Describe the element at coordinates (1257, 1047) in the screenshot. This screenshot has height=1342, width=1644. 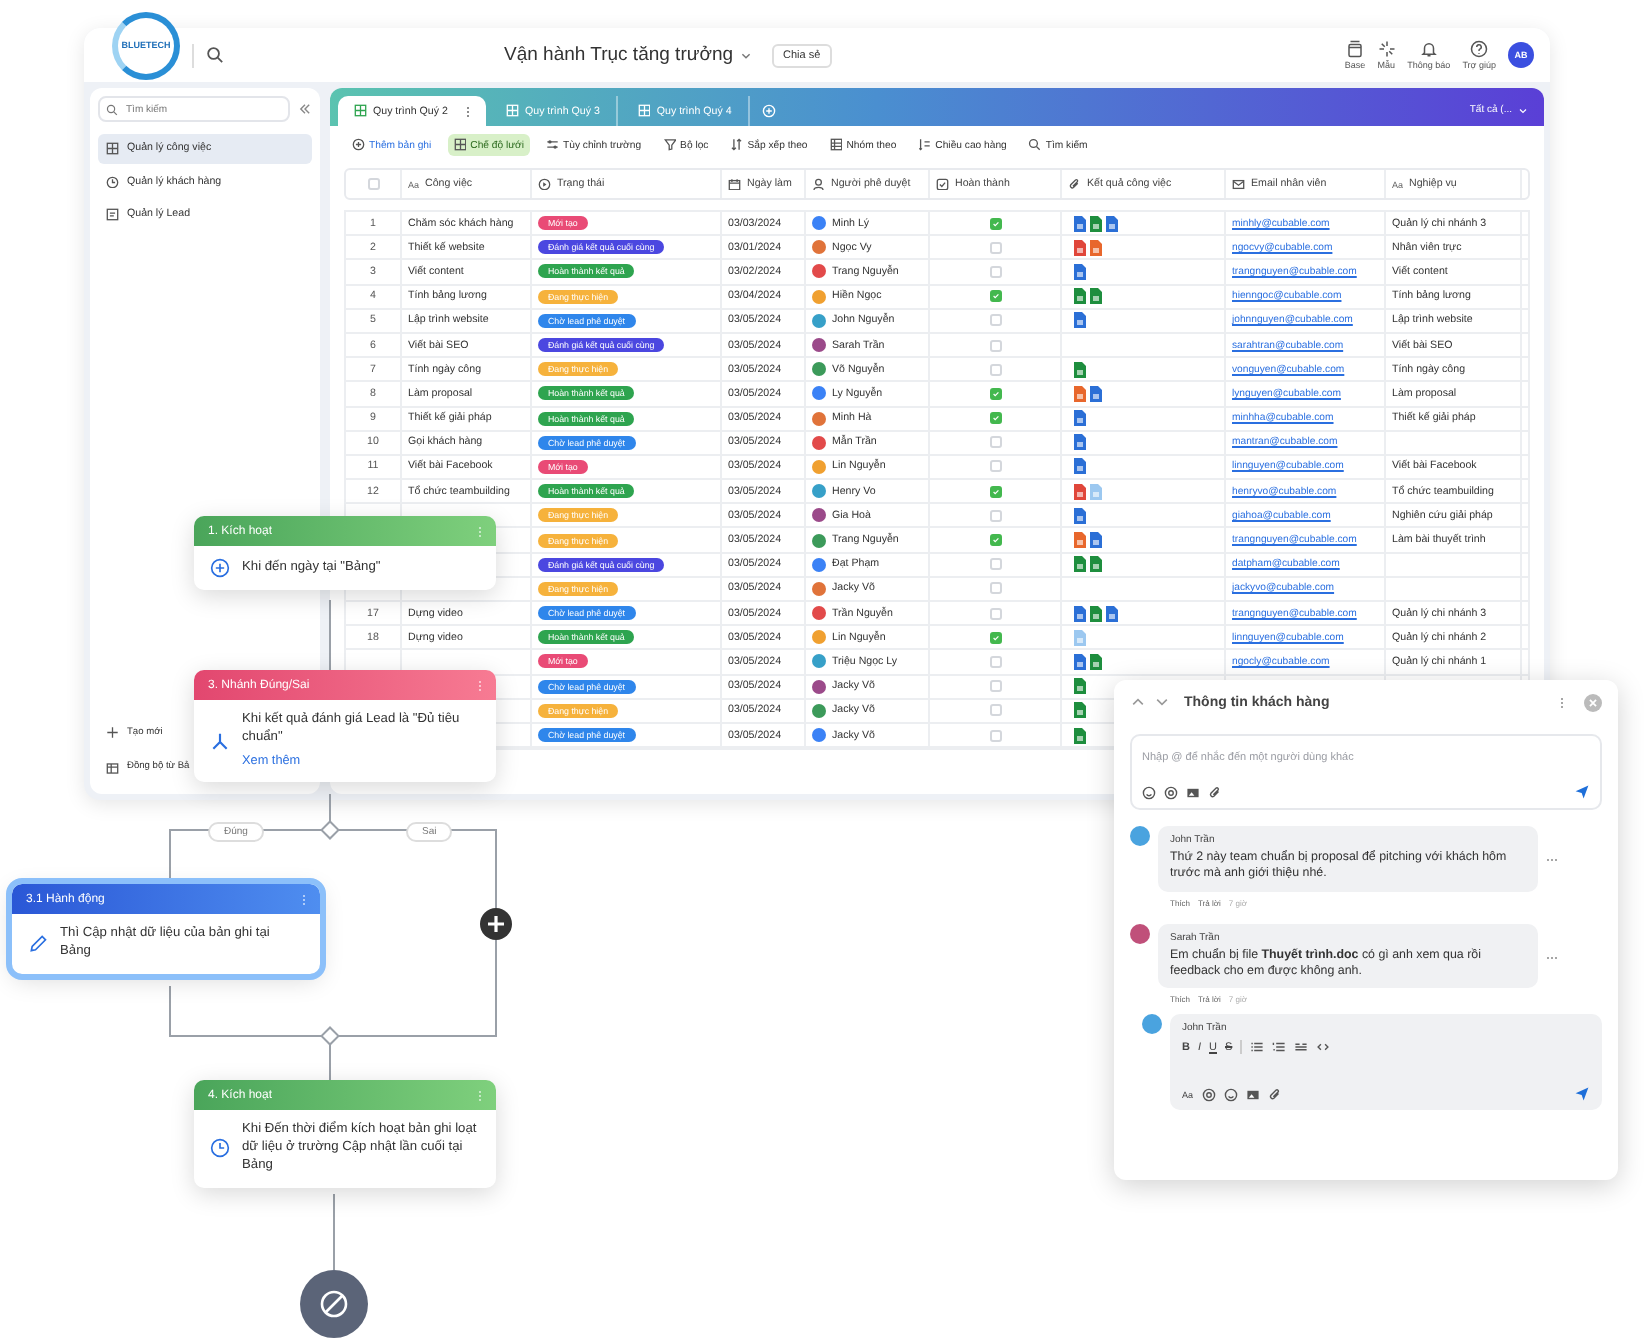
I see `list-icon` at that location.